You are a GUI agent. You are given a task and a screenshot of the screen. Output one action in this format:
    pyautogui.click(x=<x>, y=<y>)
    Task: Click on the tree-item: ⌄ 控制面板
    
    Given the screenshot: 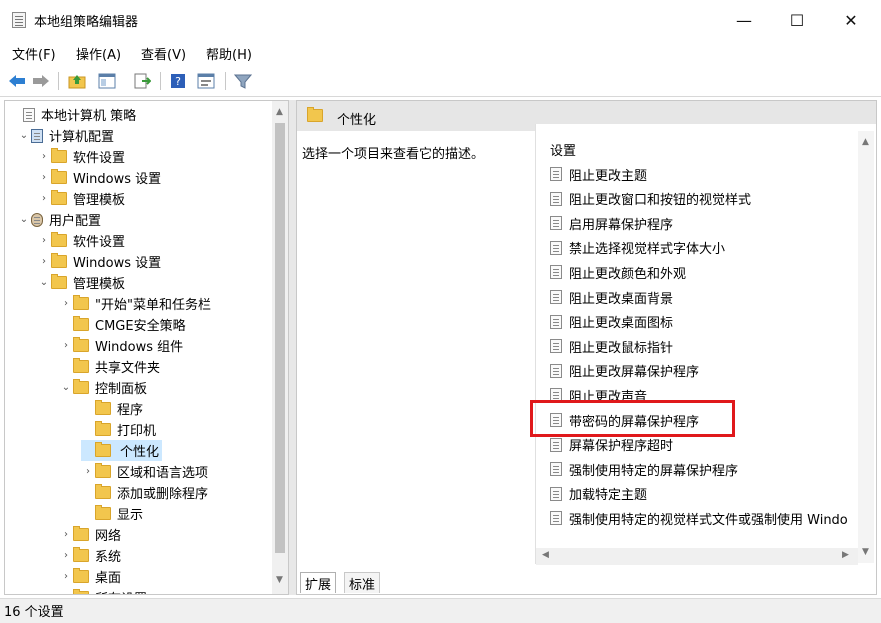 What is the action you would take?
    pyautogui.click(x=103, y=387)
    